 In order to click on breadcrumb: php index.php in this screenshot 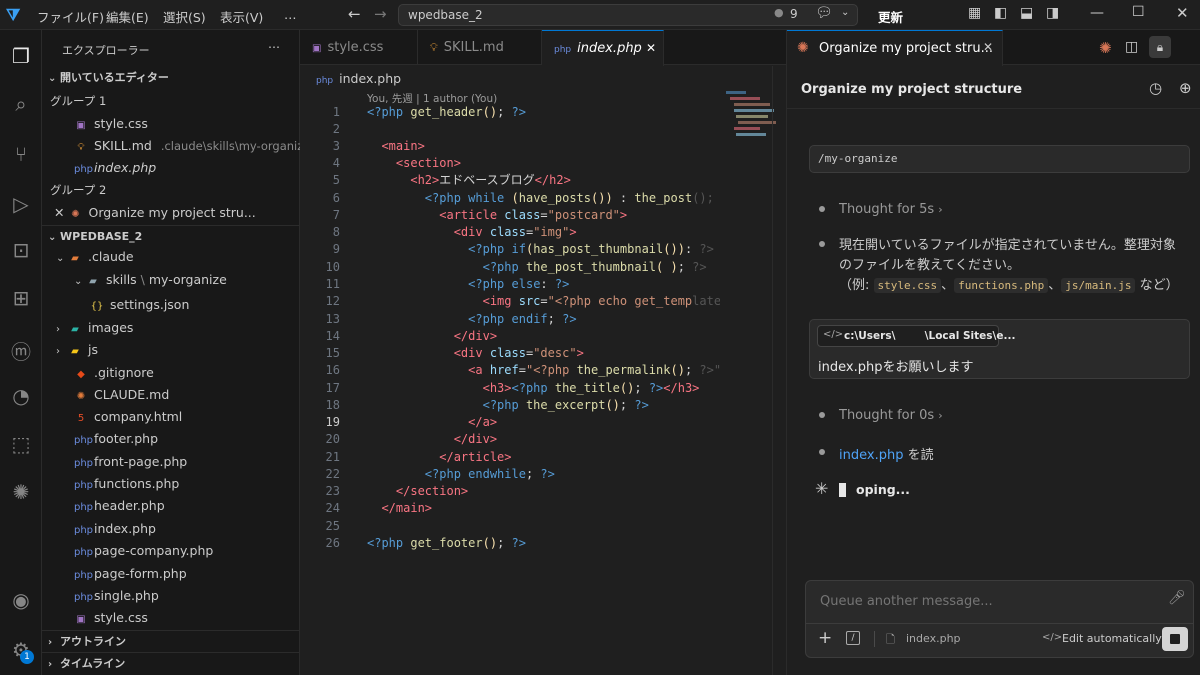, I will do `click(358, 78)`.